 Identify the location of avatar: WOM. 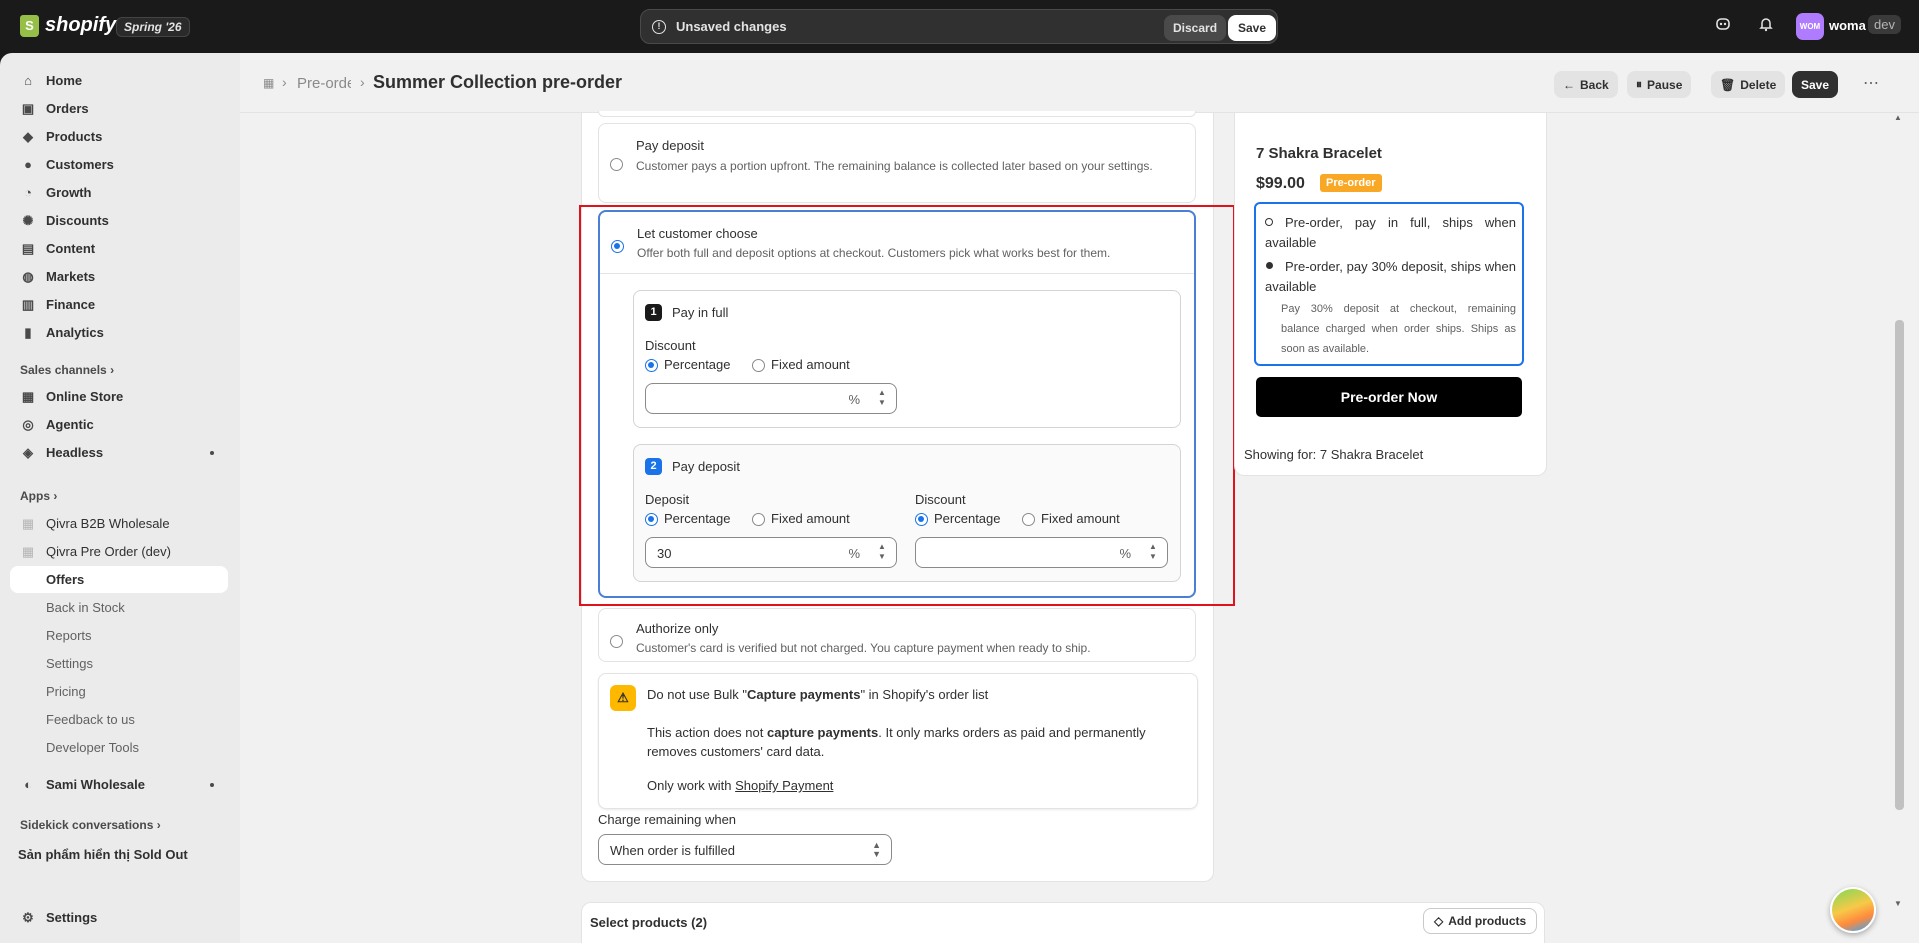
(1810, 26).